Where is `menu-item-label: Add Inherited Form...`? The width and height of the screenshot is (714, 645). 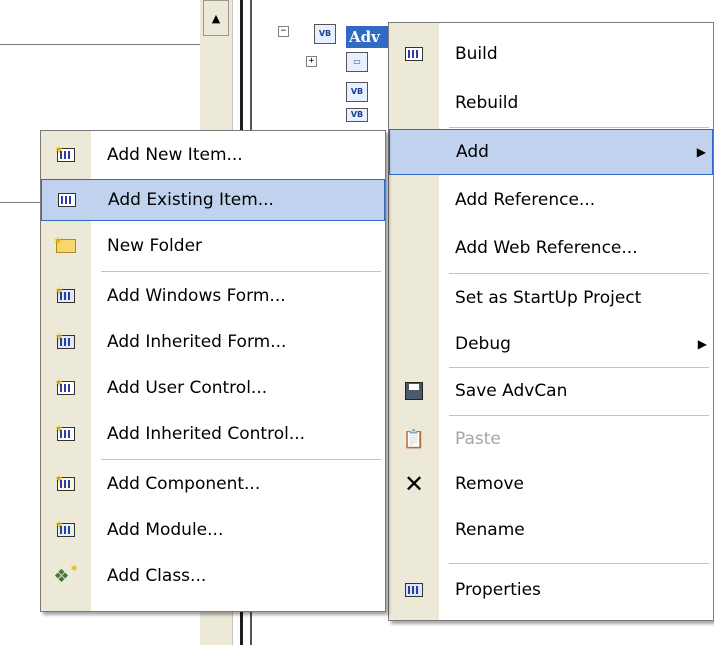 menu-item-label: Add Inherited Form... is located at coordinates (197, 342).